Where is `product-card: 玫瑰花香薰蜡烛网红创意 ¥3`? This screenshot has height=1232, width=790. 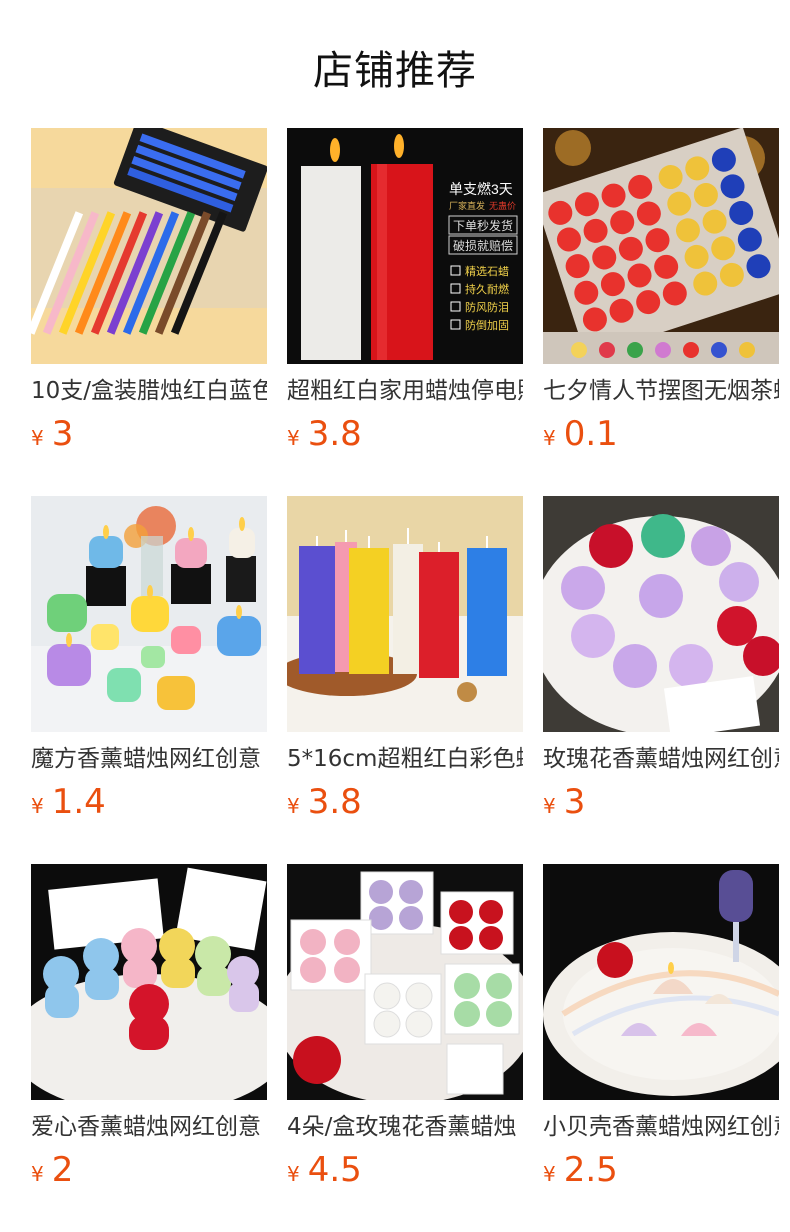 product-card: 玫瑰花香薰蜡烛网红创意 ¥3 is located at coordinates (661, 659).